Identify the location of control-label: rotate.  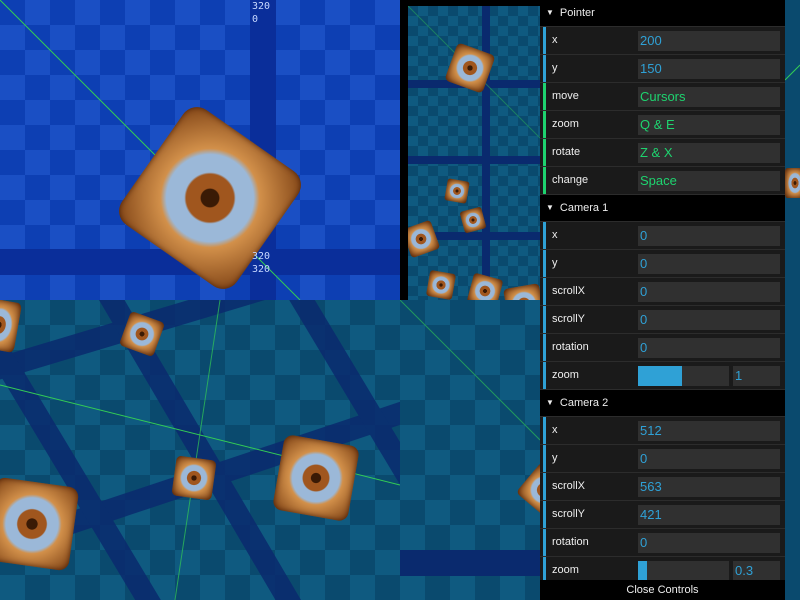
(566, 152).